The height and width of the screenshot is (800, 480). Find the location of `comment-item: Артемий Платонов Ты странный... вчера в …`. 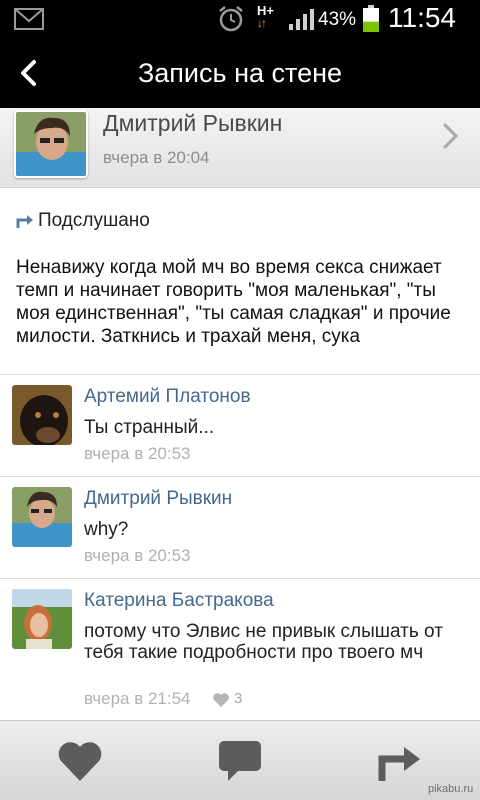

comment-item: Артемий Платонов Ты странный... вчера в … is located at coordinates (240, 425).